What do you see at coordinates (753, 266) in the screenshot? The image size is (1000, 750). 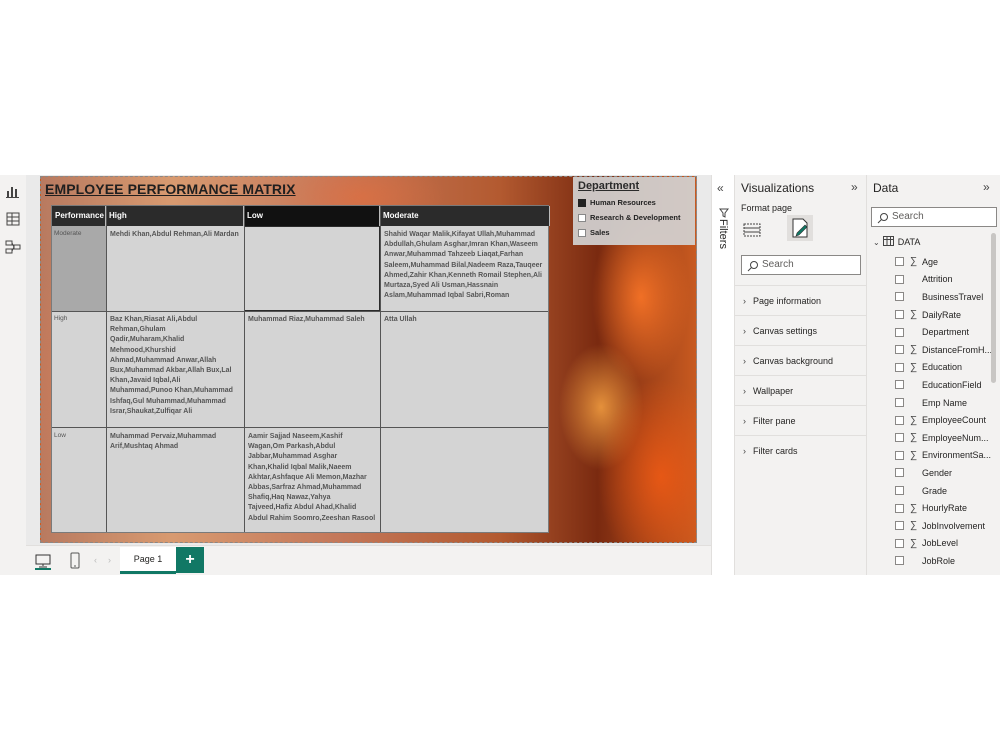 I see `search-icon` at bounding box center [753, 266].